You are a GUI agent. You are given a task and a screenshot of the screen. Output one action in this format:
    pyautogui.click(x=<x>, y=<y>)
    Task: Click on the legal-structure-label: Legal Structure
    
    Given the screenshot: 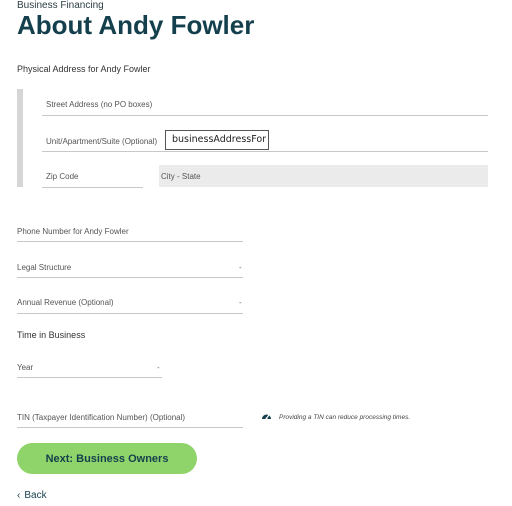 What is the action you would take?
    pyautogui.click(x=44, y=267)
    